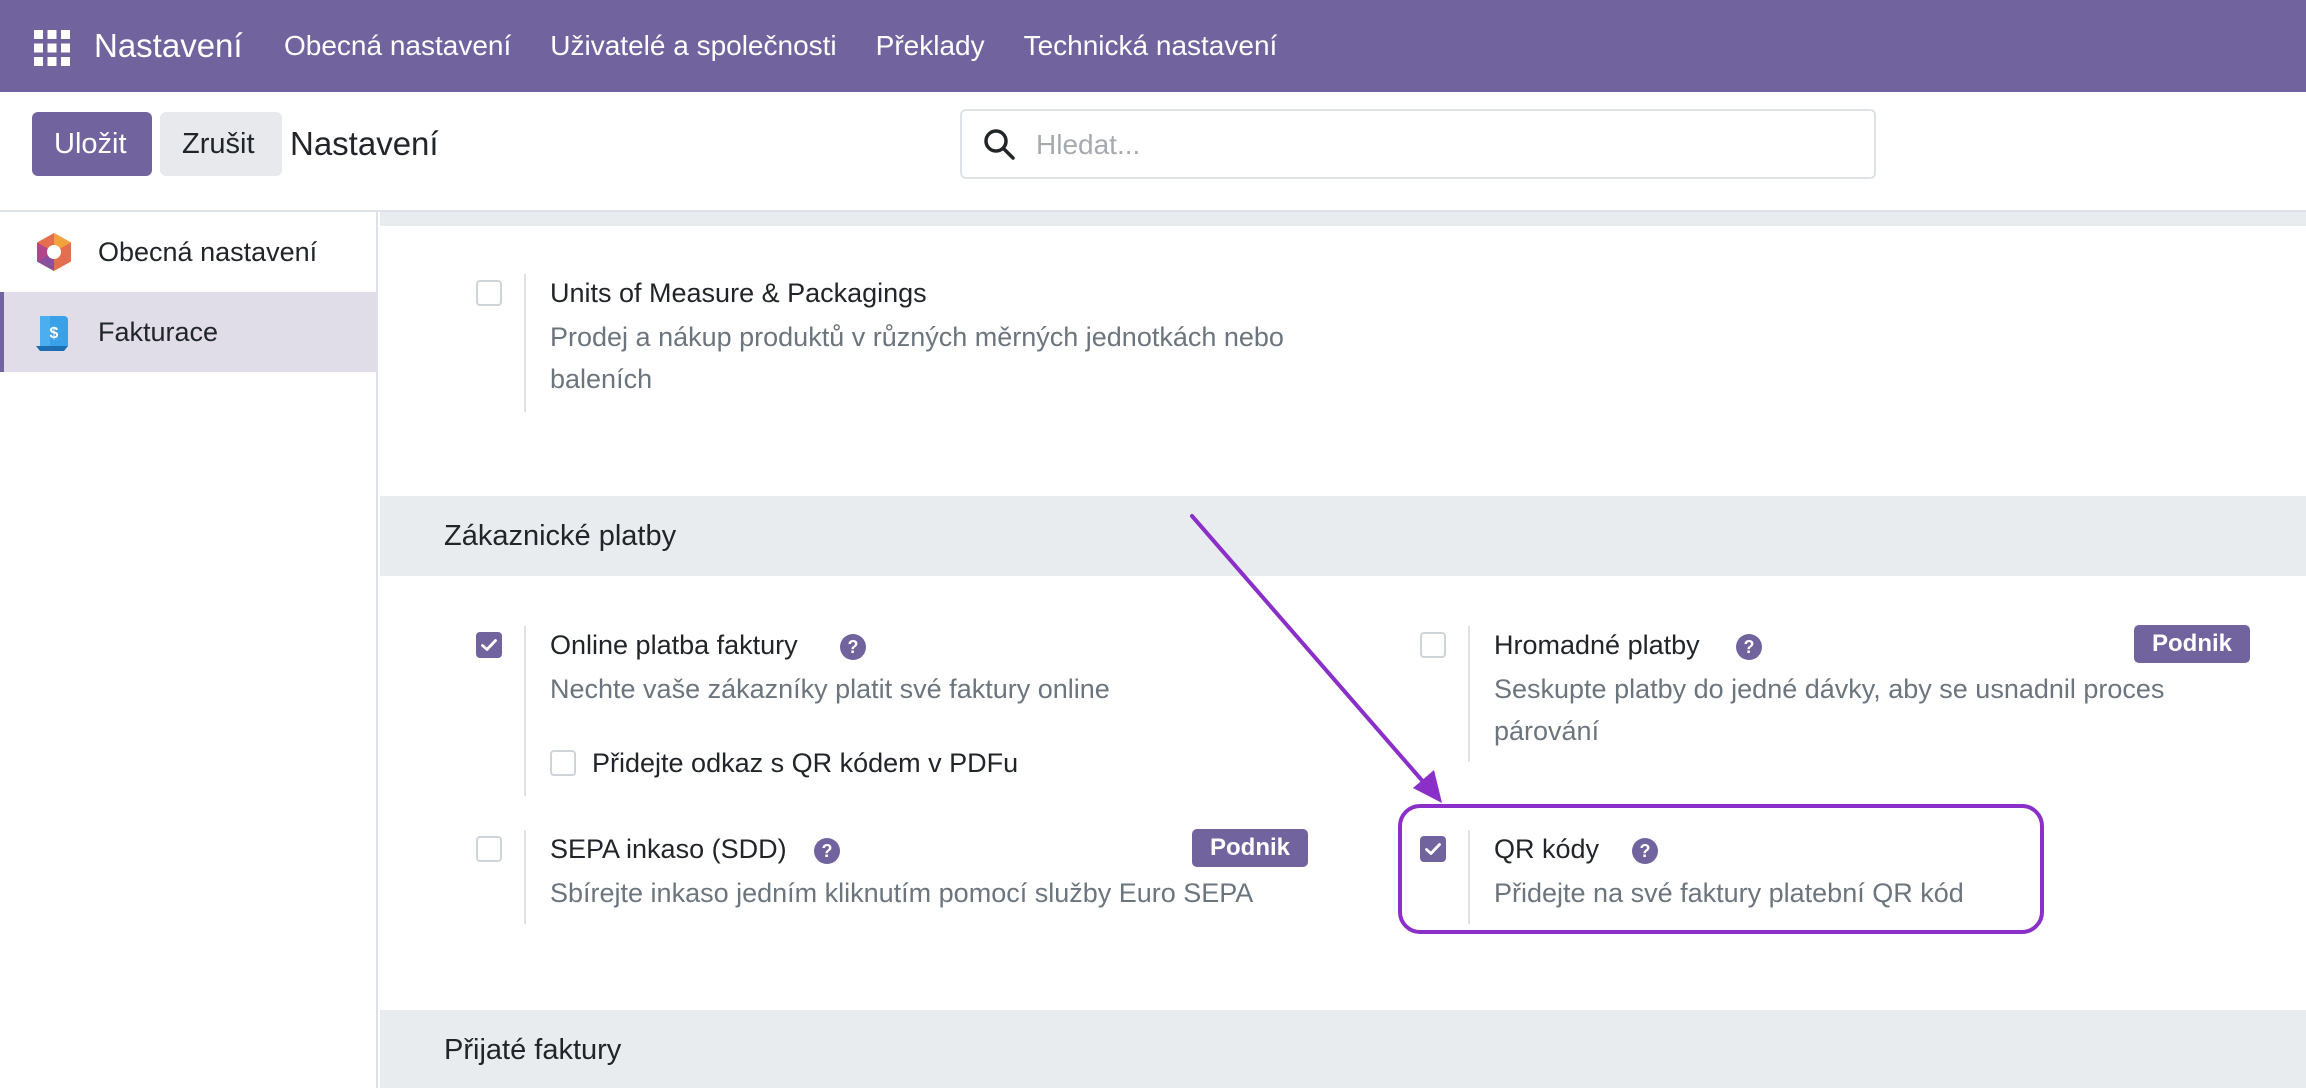 The height and width of the screenshot is (1088, 2306). I want to click on sepa-checkbox, so click(489, 849).